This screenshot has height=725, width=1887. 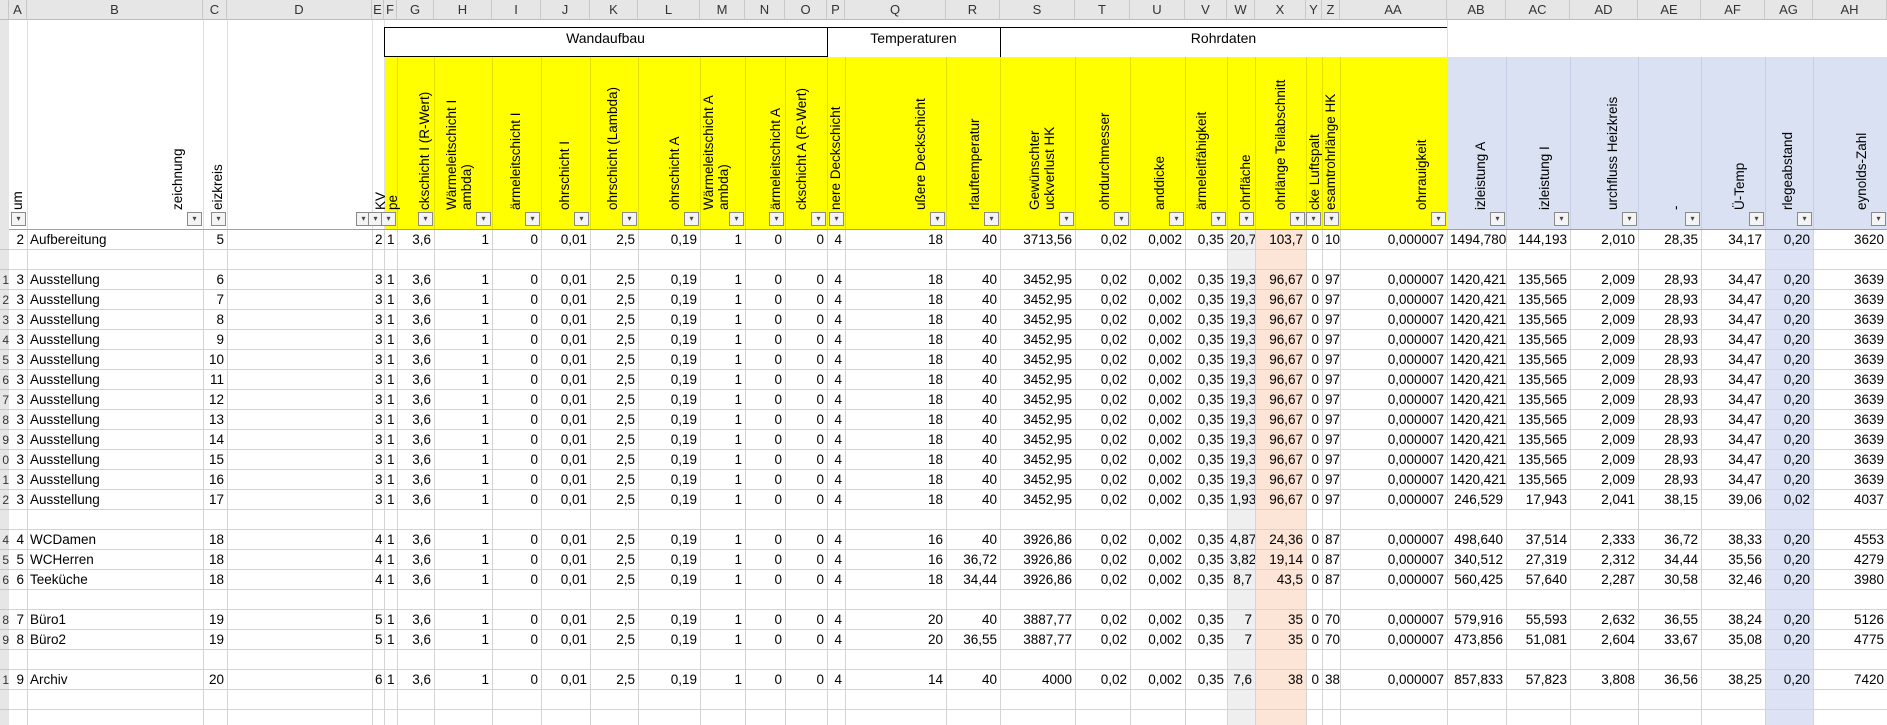 What do you see at coordinates (1037, 680) in the screenshot?
I see `cell-s: 4000` at bounding box center [1037, 680].